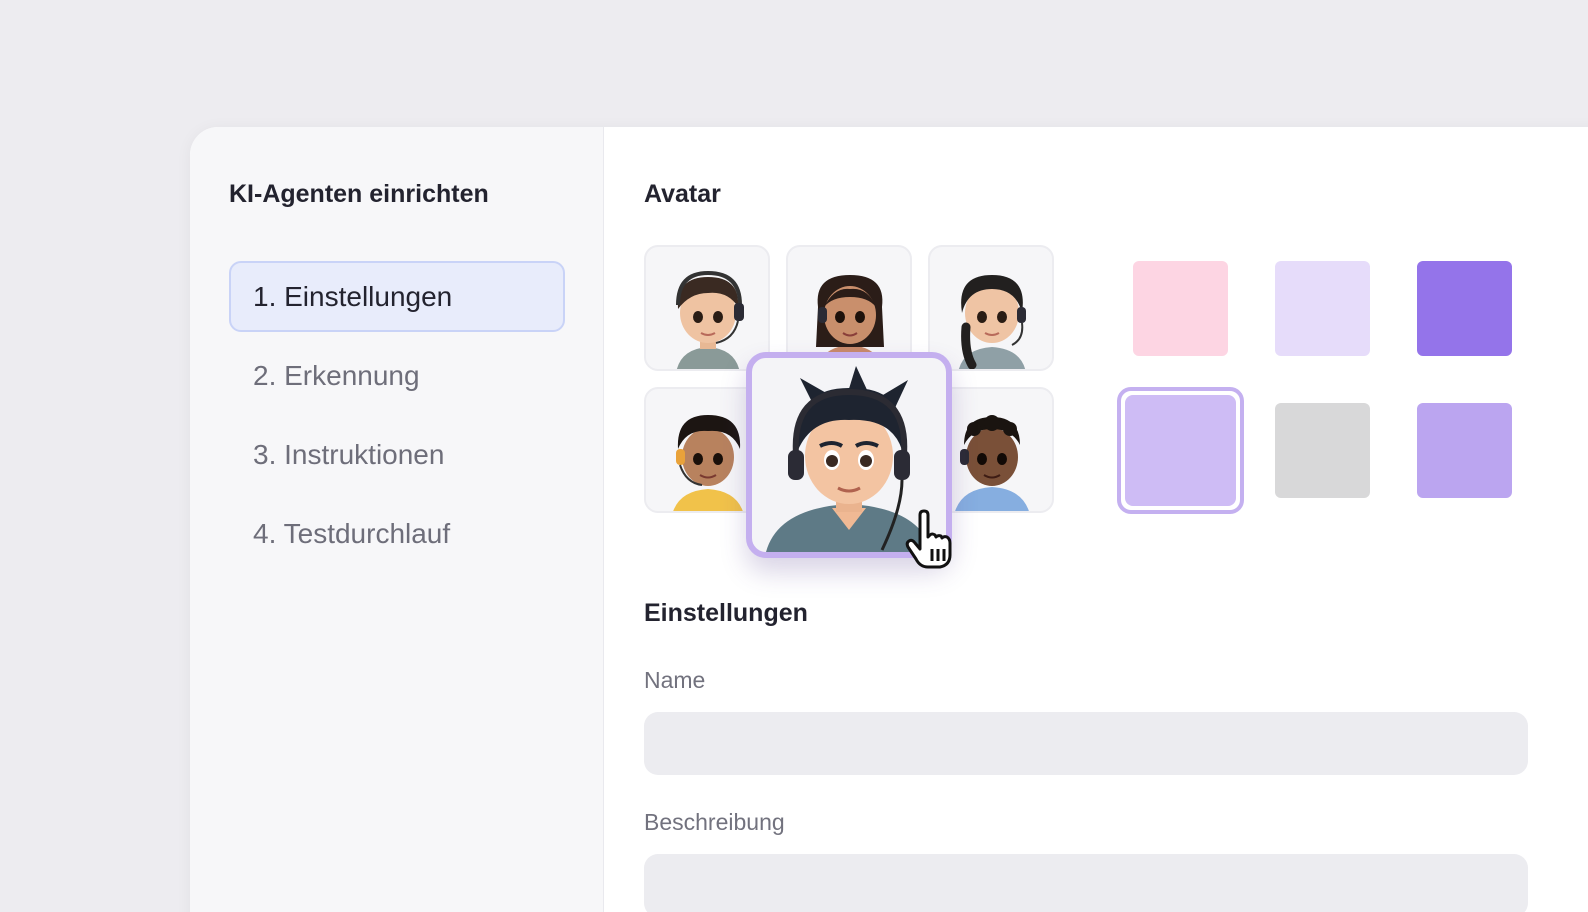 The image size is (1588, 912). Describe the element at coordinates (397, 454) in the screenshot. I see `step-instruktionen: 3. Instruktionen` at that location.